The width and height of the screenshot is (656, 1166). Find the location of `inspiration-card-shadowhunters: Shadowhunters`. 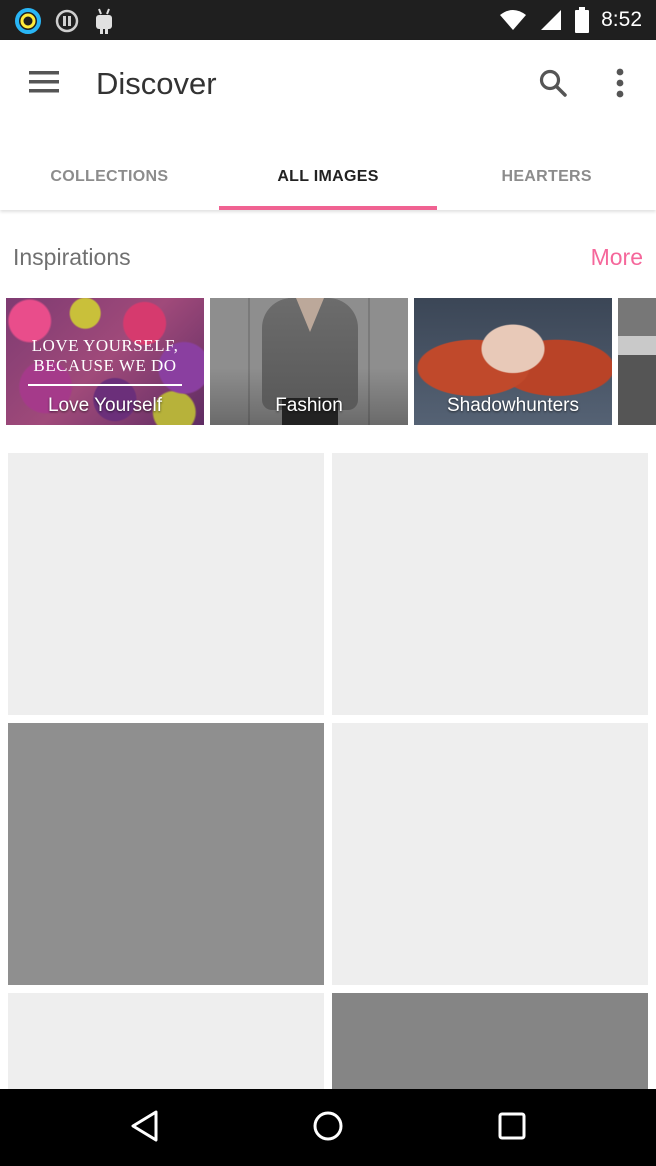

inspiration-card-shadowhunters: Shadowhunters is located at coordinates (513, 361).